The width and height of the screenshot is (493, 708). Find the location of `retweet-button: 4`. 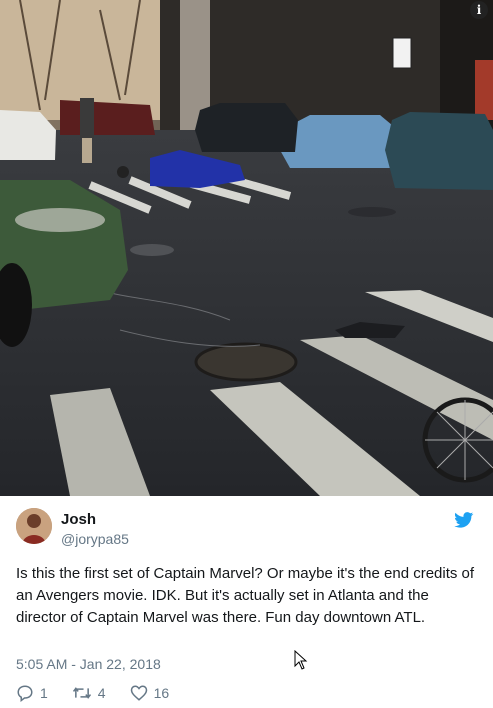

retweet-button: 4 is located at coordinates (89, 693).